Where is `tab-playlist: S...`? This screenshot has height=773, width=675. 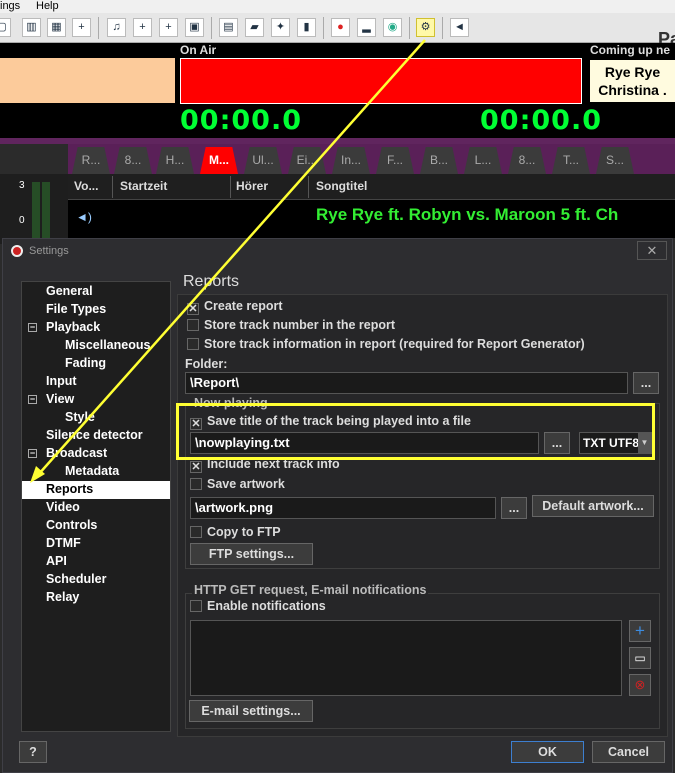 tab-playlist: S... is located at coordinates (615, 160).